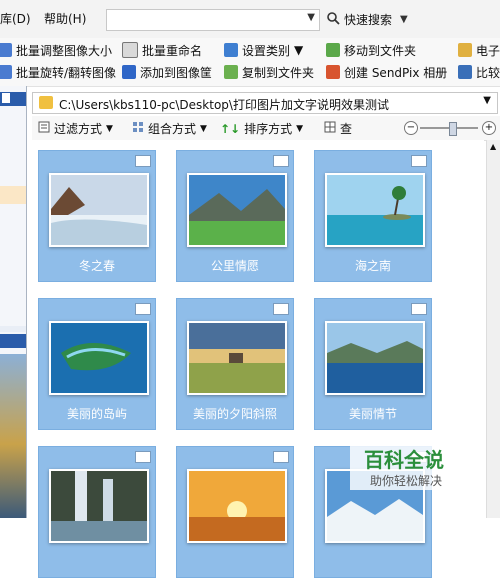 The width and height of the screenshot is (500, 578). I want to click on quick-search-label: 快速搜索, so click(368, 19).